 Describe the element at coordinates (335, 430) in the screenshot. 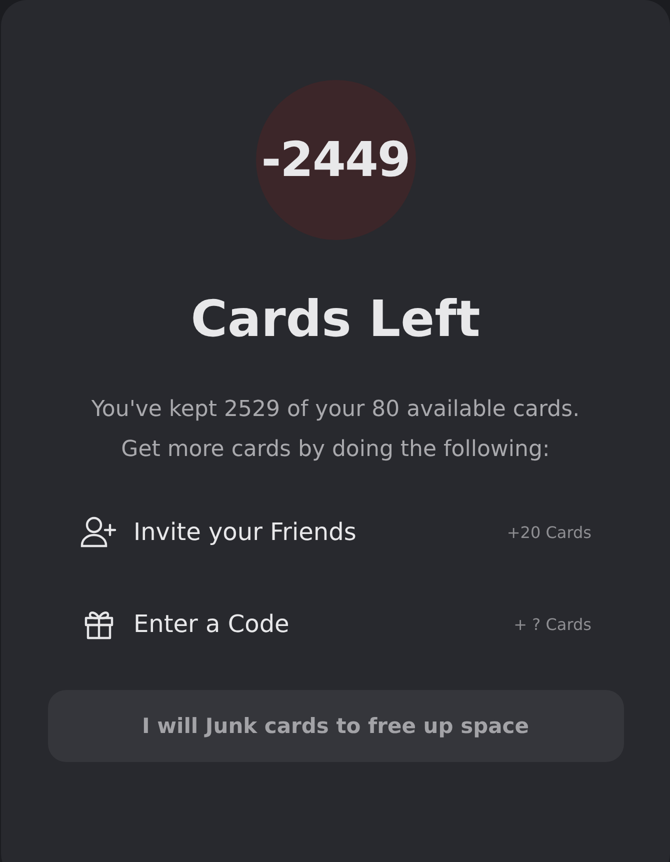

I see `description-text: You've kept 2529 of your 80 available cards. Get more cards by doing the following:` at that location.